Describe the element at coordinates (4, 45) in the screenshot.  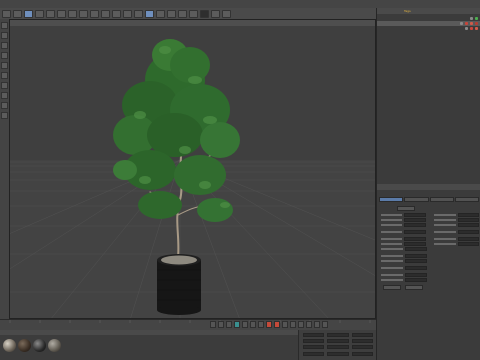
I see `texture-mode-button` at that location.